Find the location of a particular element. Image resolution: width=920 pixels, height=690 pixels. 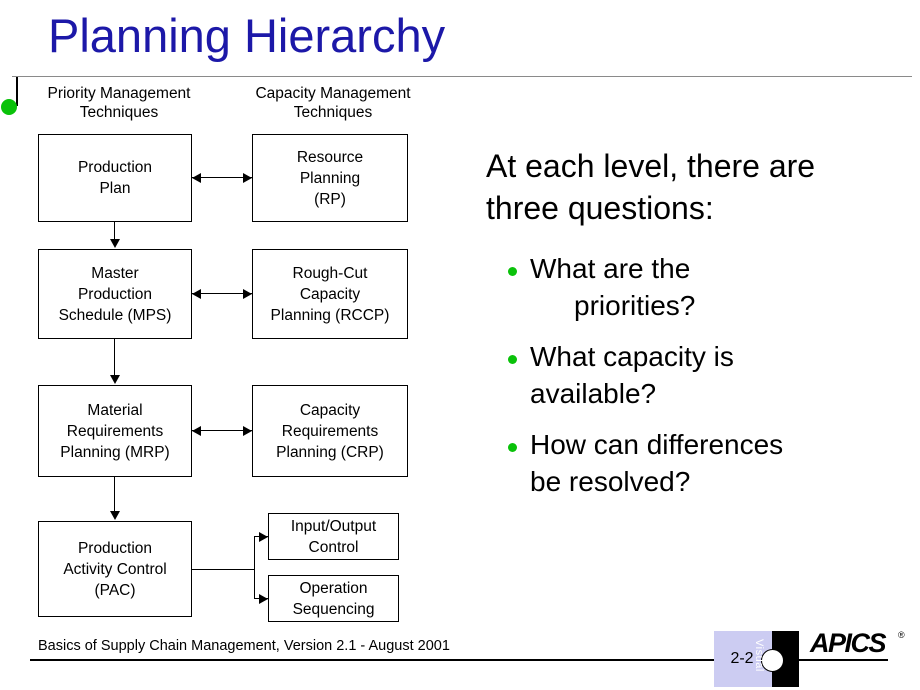

bullet-line-2: available? is located at coordinates (593, 393).